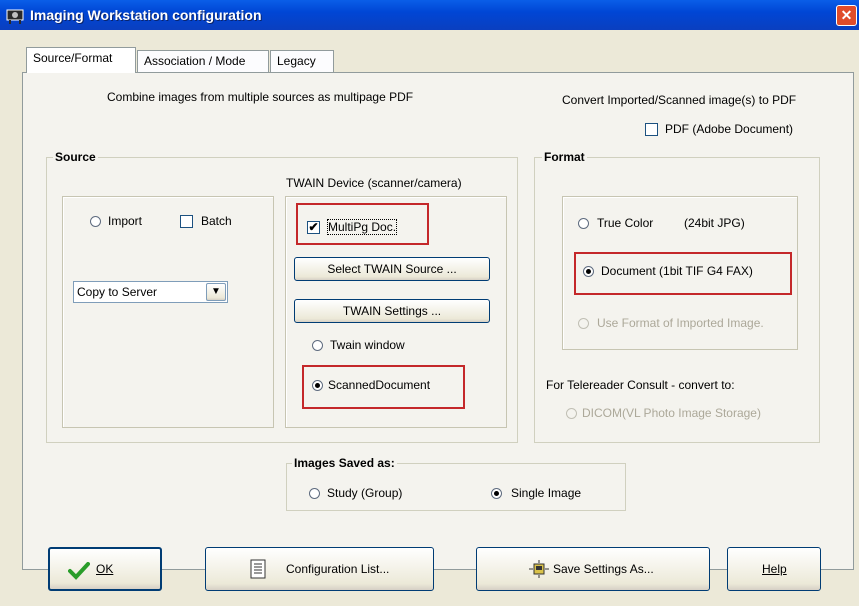 The image size is (859, 606). What do you see at coordinates (571, 413) in the screenshot?
I see `dicom-radio` at bounding box center [571, 413].